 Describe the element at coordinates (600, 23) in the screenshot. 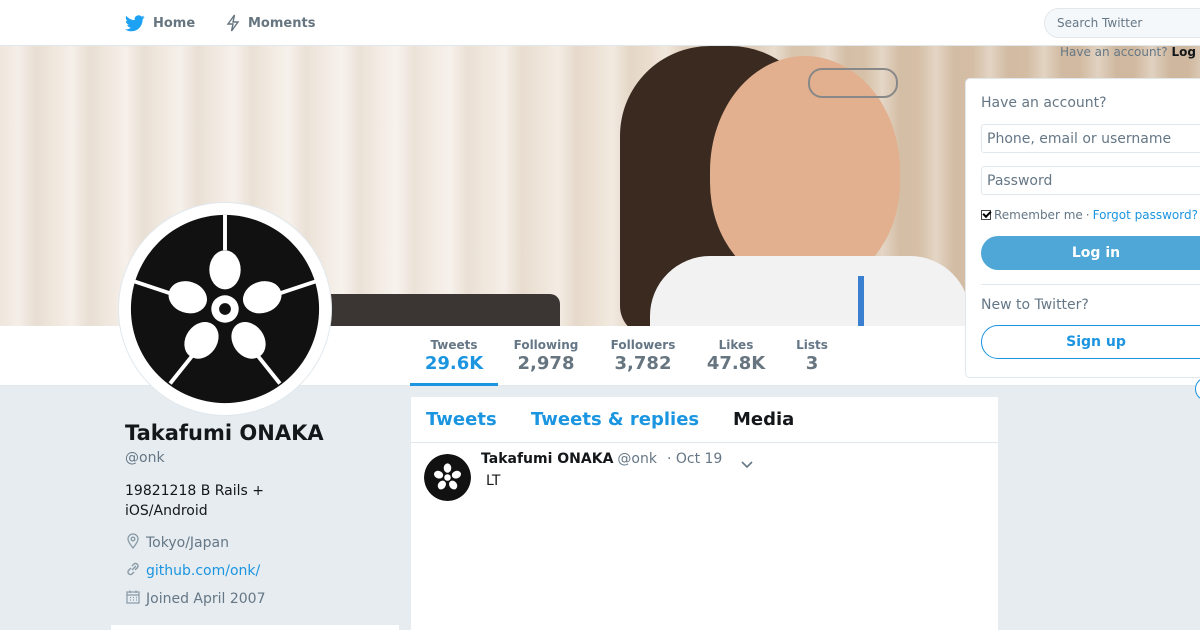

I see `top-navigation: Home Moments Search Twitter` at that location.